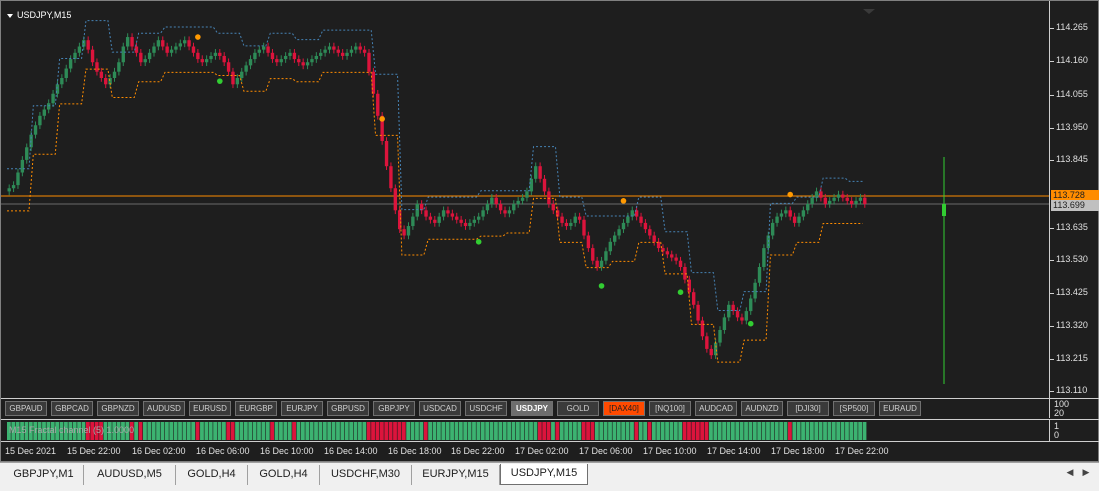  What do you see at coordinates (44, 475) in the screenshot?
I see `chart-tab: GBPJPY,M1` at bounding box center [44, 475].